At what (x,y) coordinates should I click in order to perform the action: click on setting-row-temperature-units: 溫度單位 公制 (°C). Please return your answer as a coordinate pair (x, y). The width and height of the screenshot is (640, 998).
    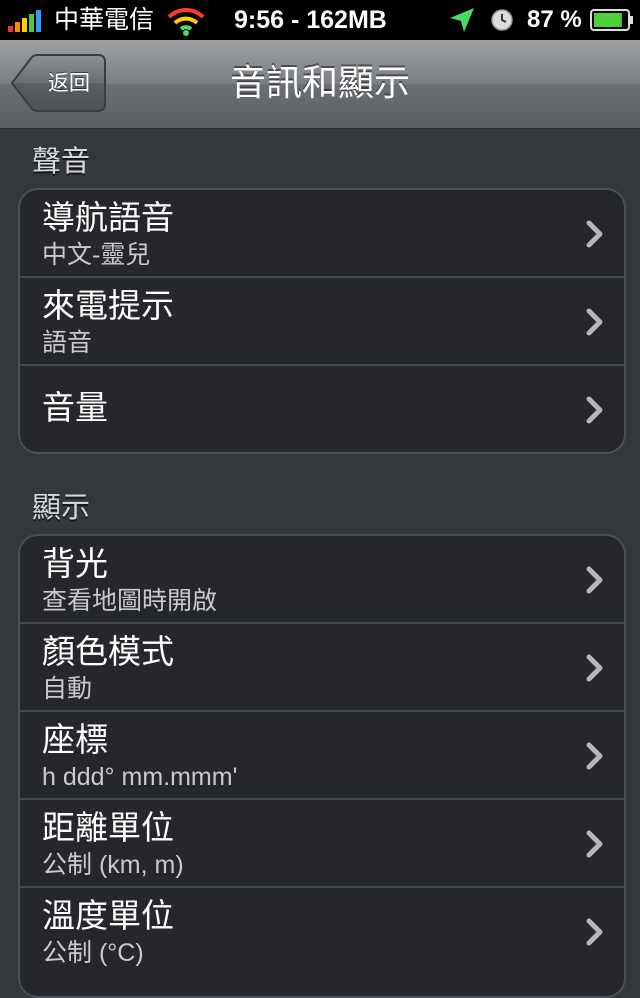
    Looking at the image, I should click on (322, 931).